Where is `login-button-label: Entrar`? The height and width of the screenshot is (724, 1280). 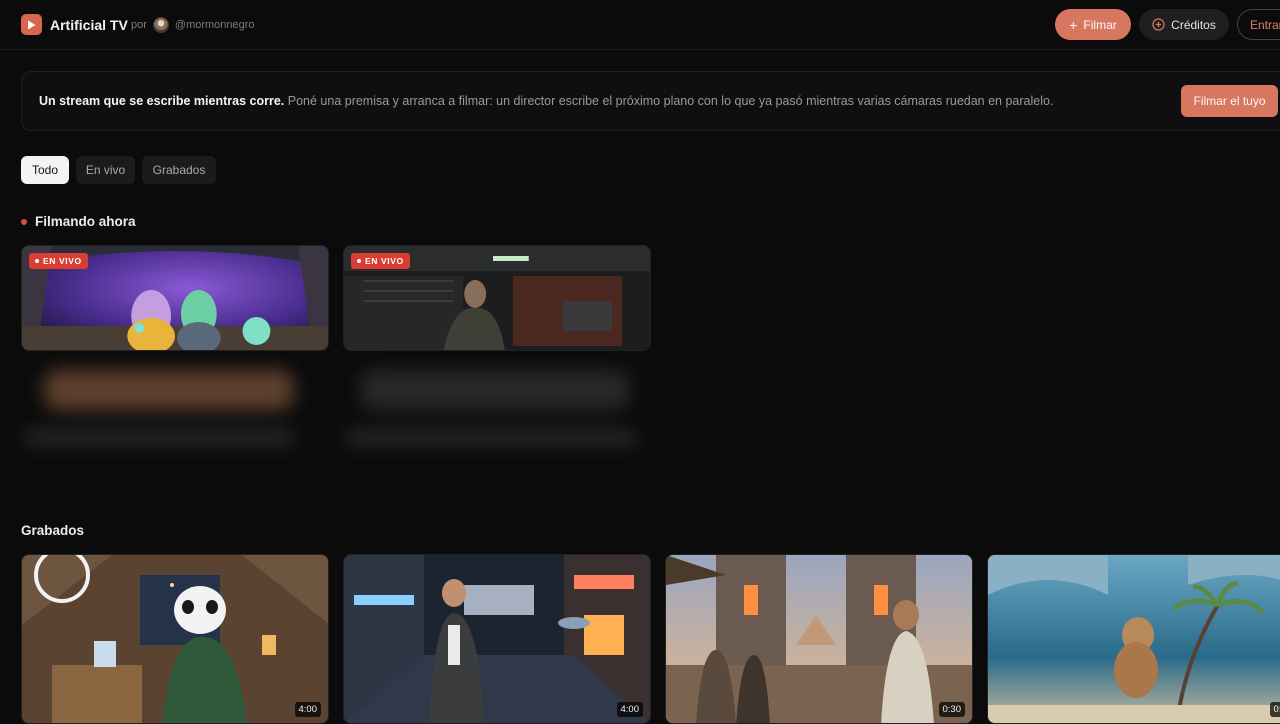 login-button-label: Entrar is located at coordinates (1265, 25).